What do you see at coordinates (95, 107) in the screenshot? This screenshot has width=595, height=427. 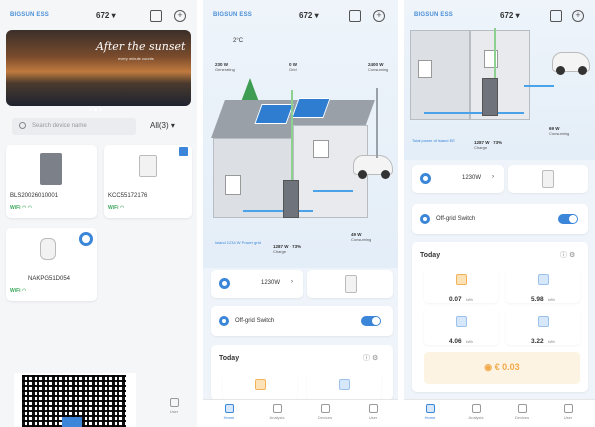 I see `carousel-dots` at bounding box center [95, 107].